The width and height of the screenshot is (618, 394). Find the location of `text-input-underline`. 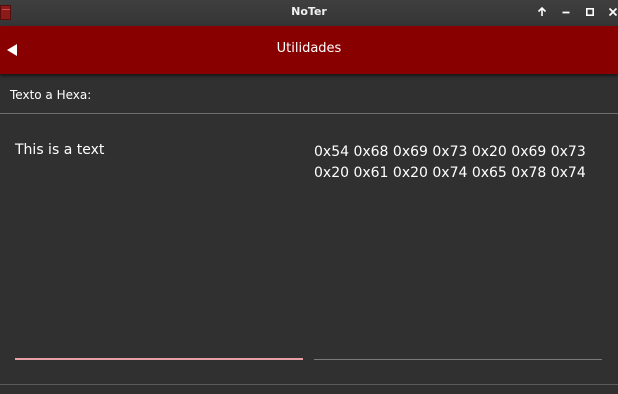

text-input-underline is located at coordinates (159, 359).